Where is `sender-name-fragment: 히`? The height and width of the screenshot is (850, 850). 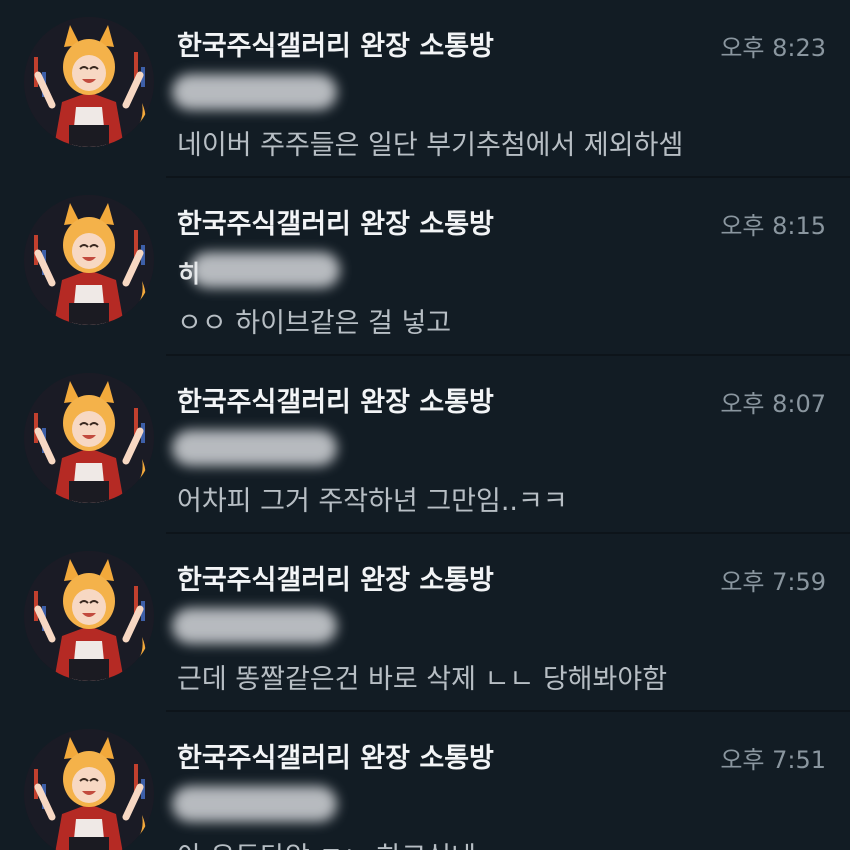 sender-name-fragment: 히 is located at coordinates (189, 274).